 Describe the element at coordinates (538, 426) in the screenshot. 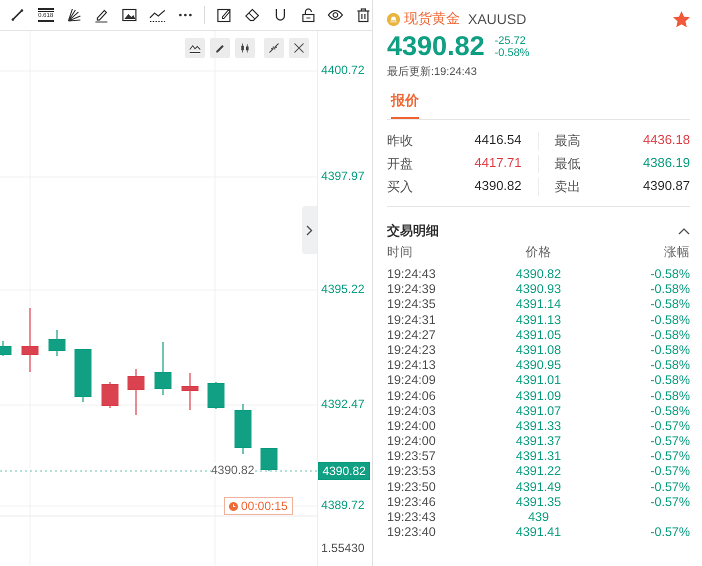

I see `trade-price: 4391.33` at that location.